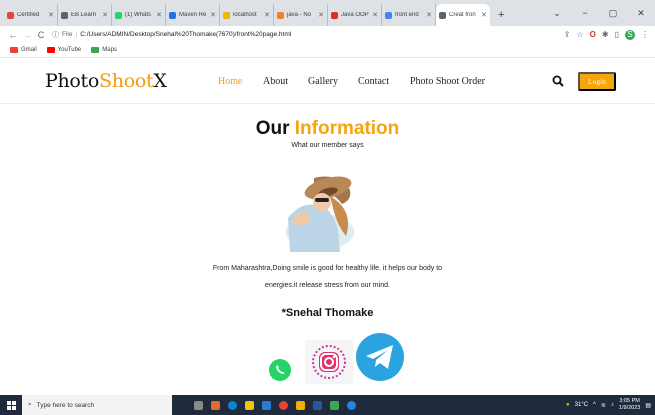  Describe the element at coordinates (13, 35) in the screenshot. I see `back-icon: ←` at that location.